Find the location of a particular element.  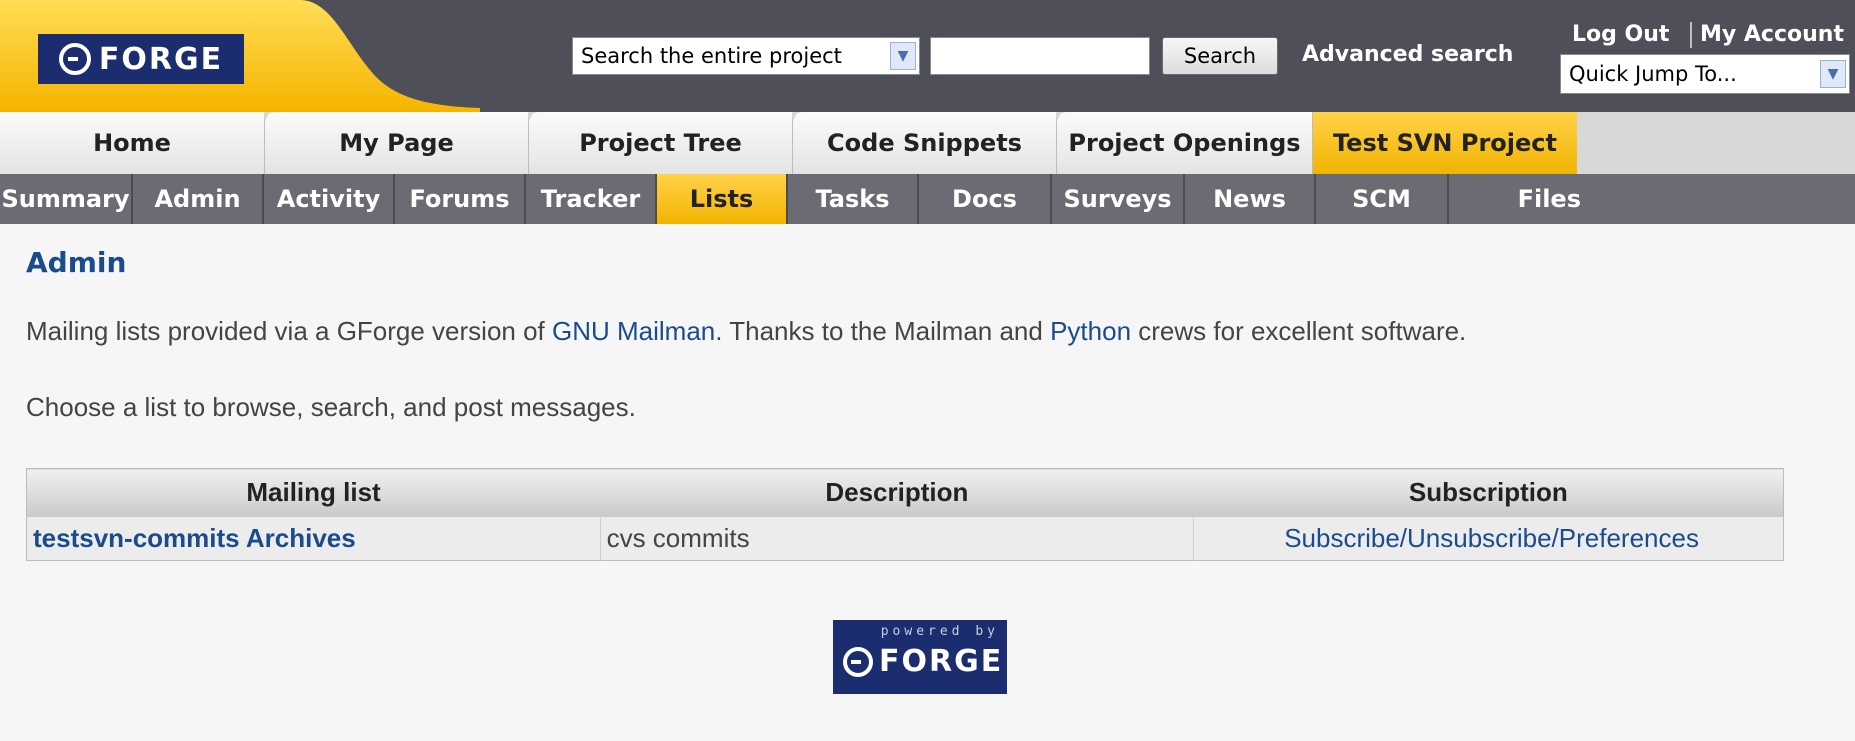

list-archives-link: testsvn-commits Archives is located at coordinates (194, 538).